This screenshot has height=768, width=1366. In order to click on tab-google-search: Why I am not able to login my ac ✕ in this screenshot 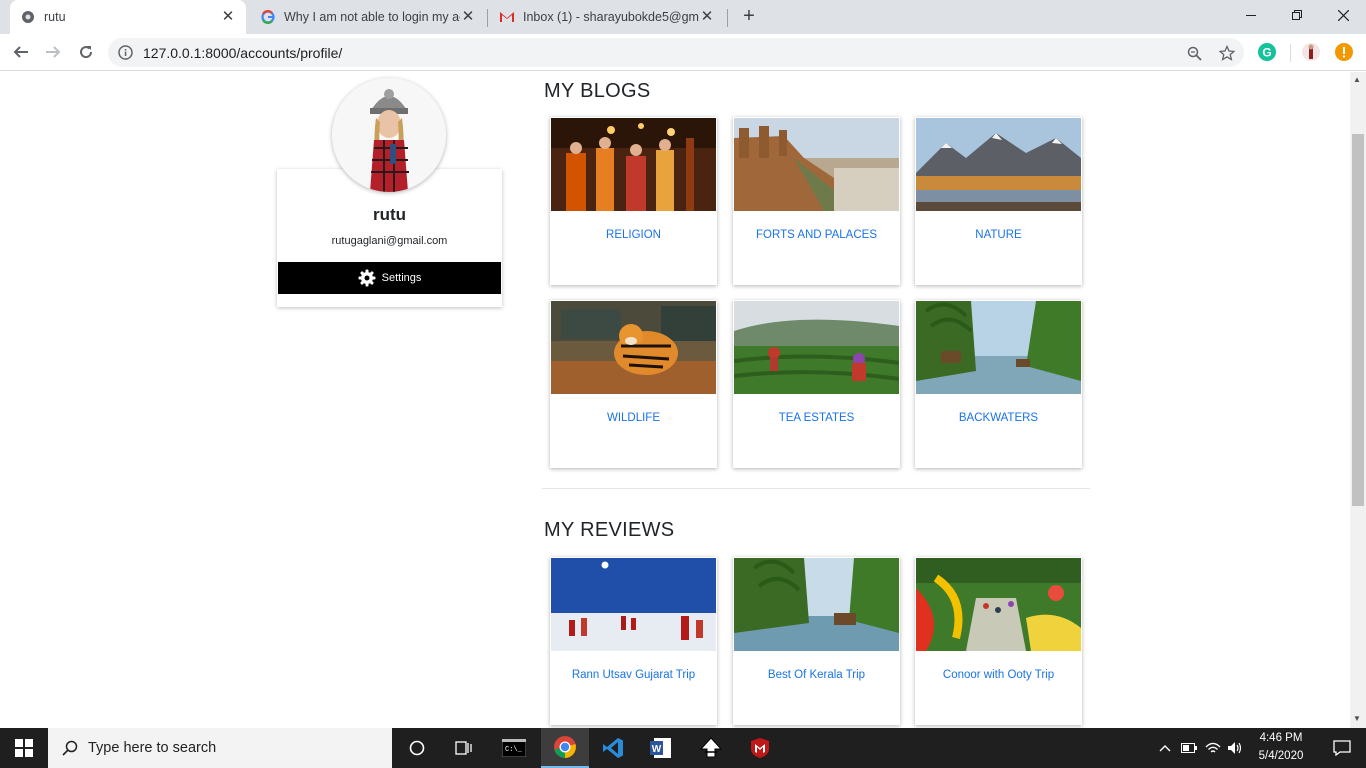, I will do `click(368, 17)`.